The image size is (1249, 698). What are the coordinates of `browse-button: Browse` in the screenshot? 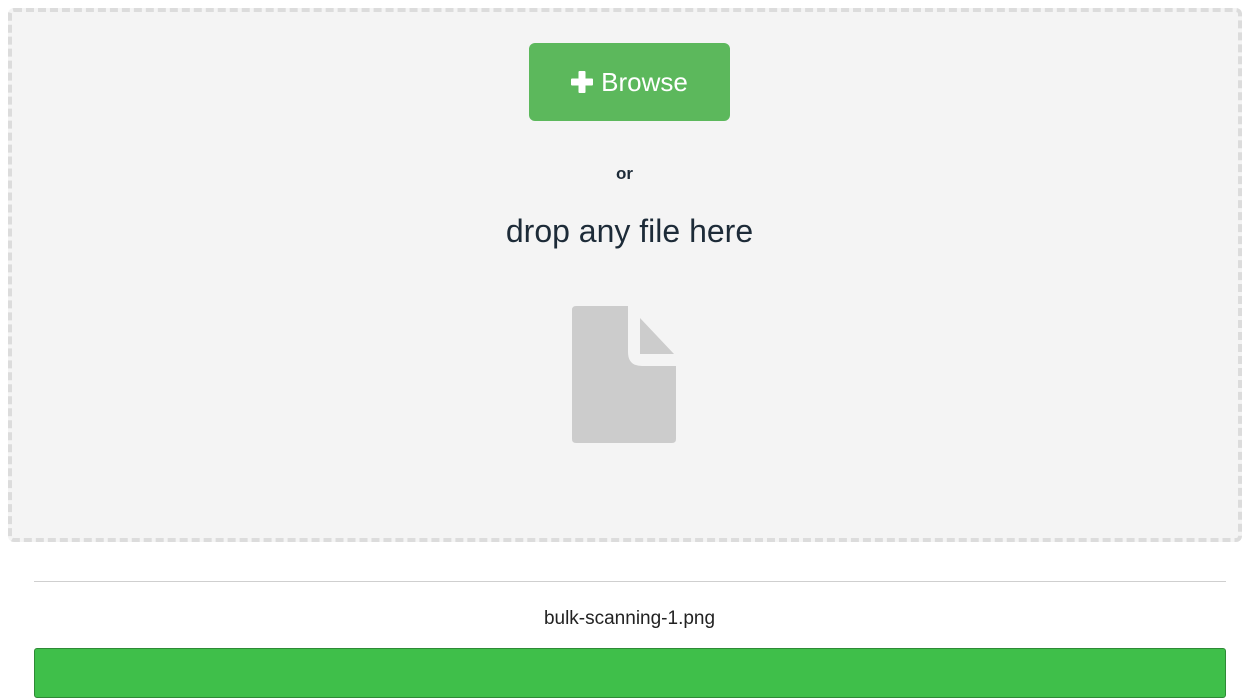 It's located at (629, 82).